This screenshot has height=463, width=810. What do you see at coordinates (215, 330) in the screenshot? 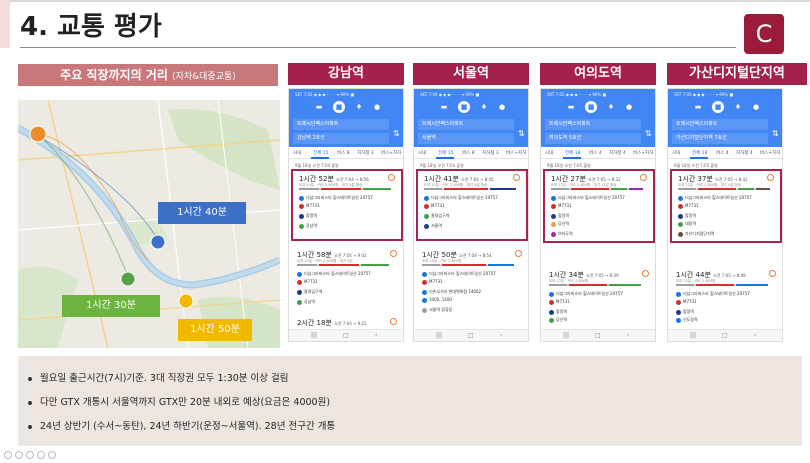
I see `map-tag-yeouido-time: 1시간 50분` at bounding box center [215, 330].